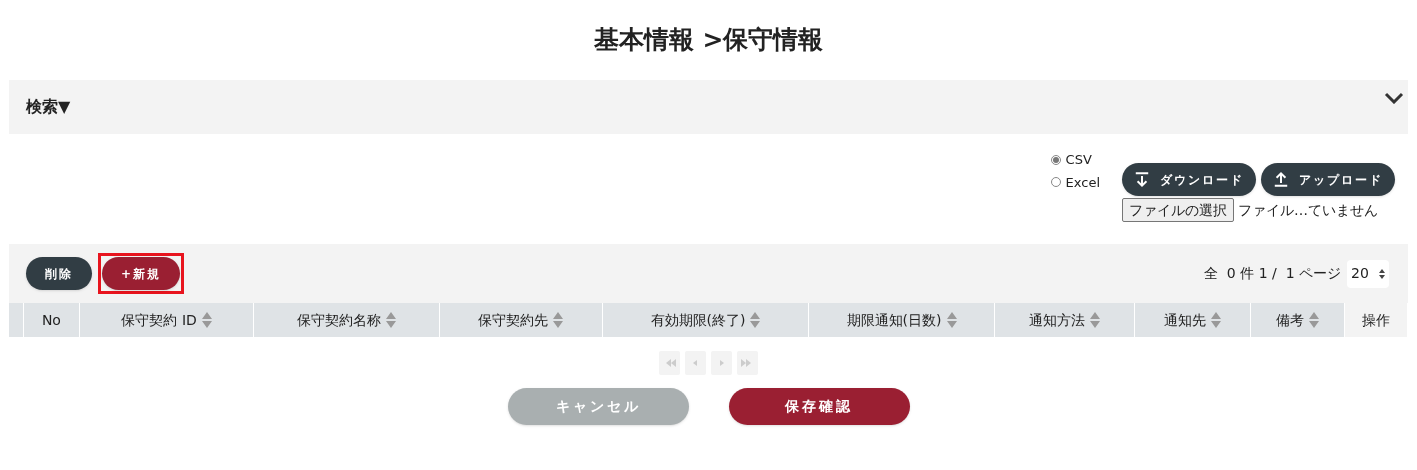 The width and height of the screenshot is (1417, 470). I want to click on column-header: 保守契約名称, so click(347, 320).